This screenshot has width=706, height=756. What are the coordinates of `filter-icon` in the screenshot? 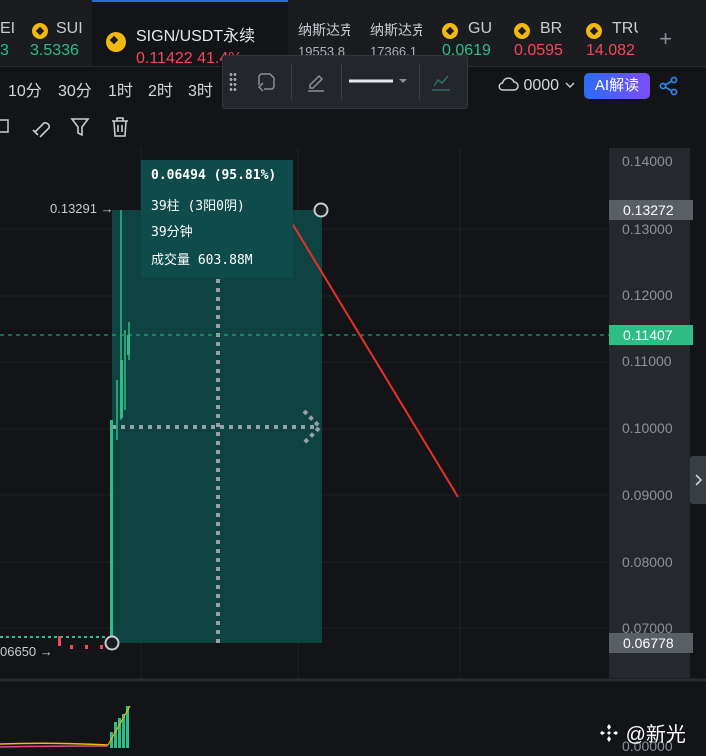 It's located at (80, 127).